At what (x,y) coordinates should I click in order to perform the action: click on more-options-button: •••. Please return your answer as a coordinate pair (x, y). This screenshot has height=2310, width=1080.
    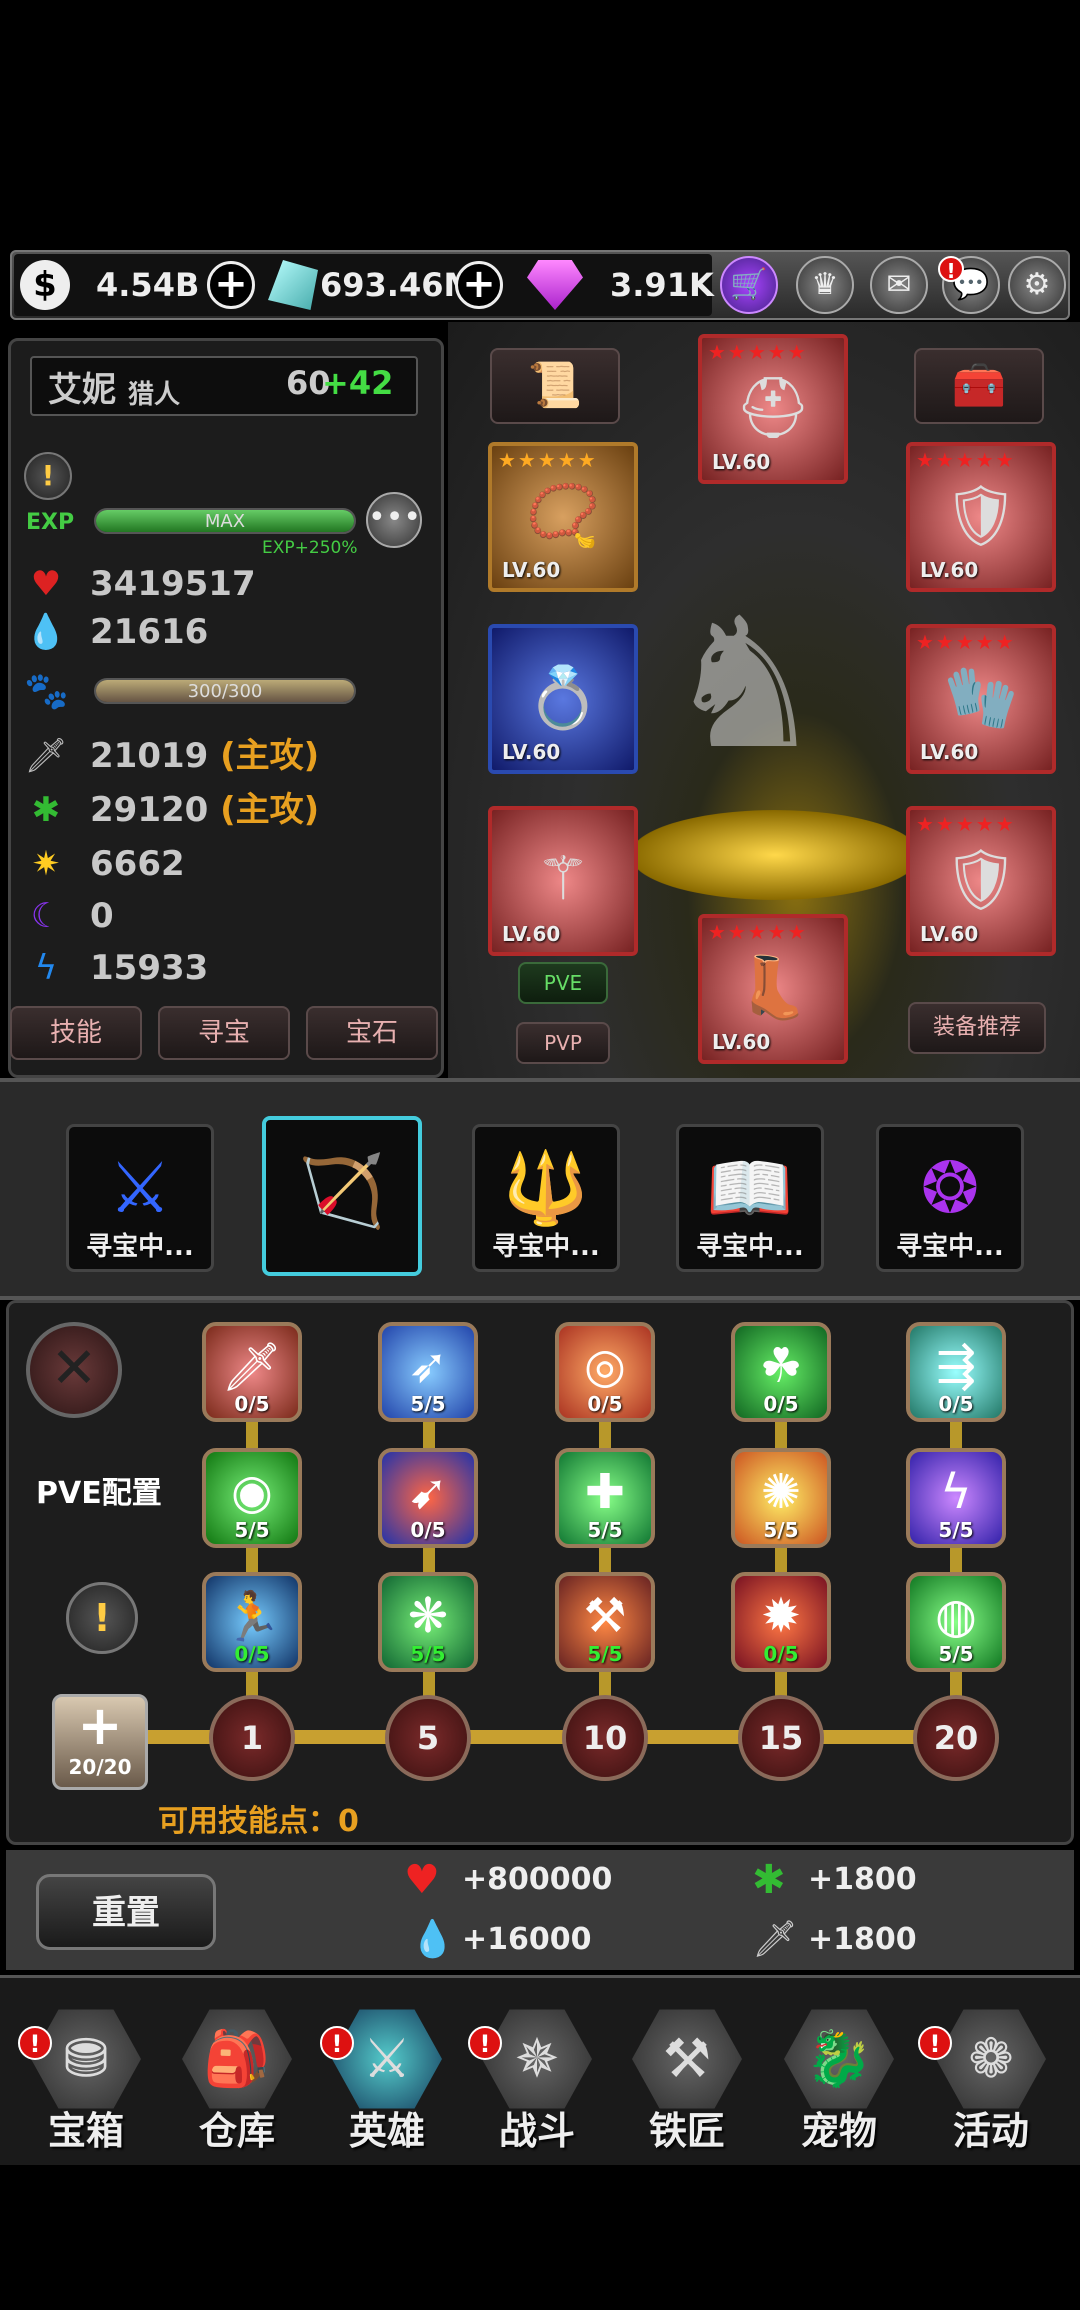
    Looking at the image, I should click on (394, 520).